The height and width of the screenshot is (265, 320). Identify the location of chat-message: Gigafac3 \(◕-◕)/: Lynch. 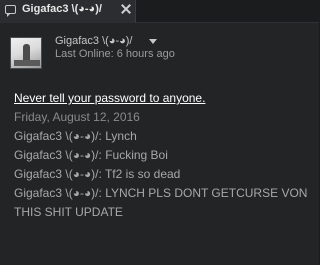
(75, 136).